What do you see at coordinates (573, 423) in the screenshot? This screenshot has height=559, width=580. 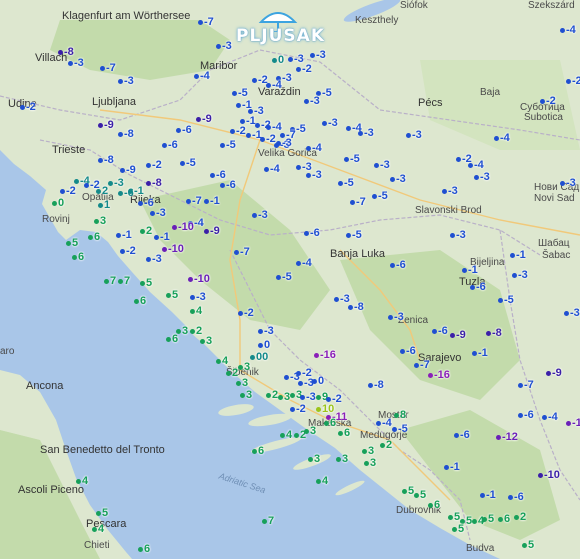 I see `station-temperature: -12` at bounding box center [573, 423].